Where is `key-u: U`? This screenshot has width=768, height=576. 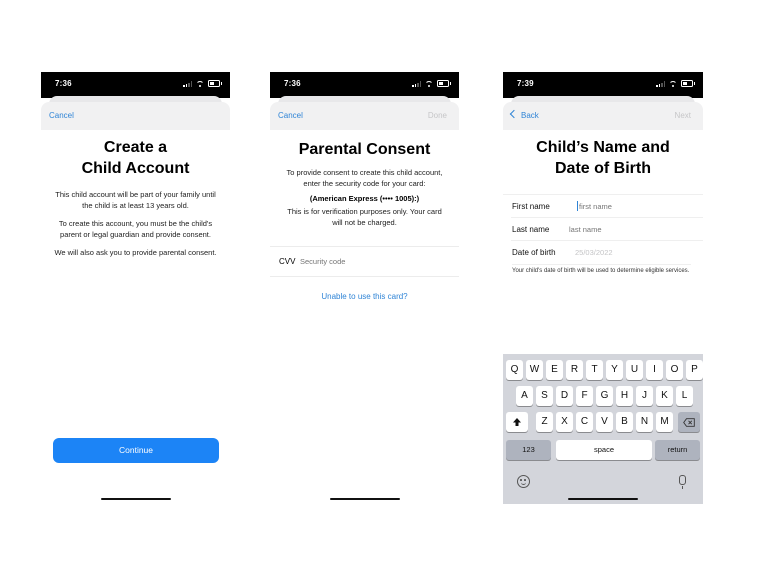
key-u: U is located at coordinates (634, 370).